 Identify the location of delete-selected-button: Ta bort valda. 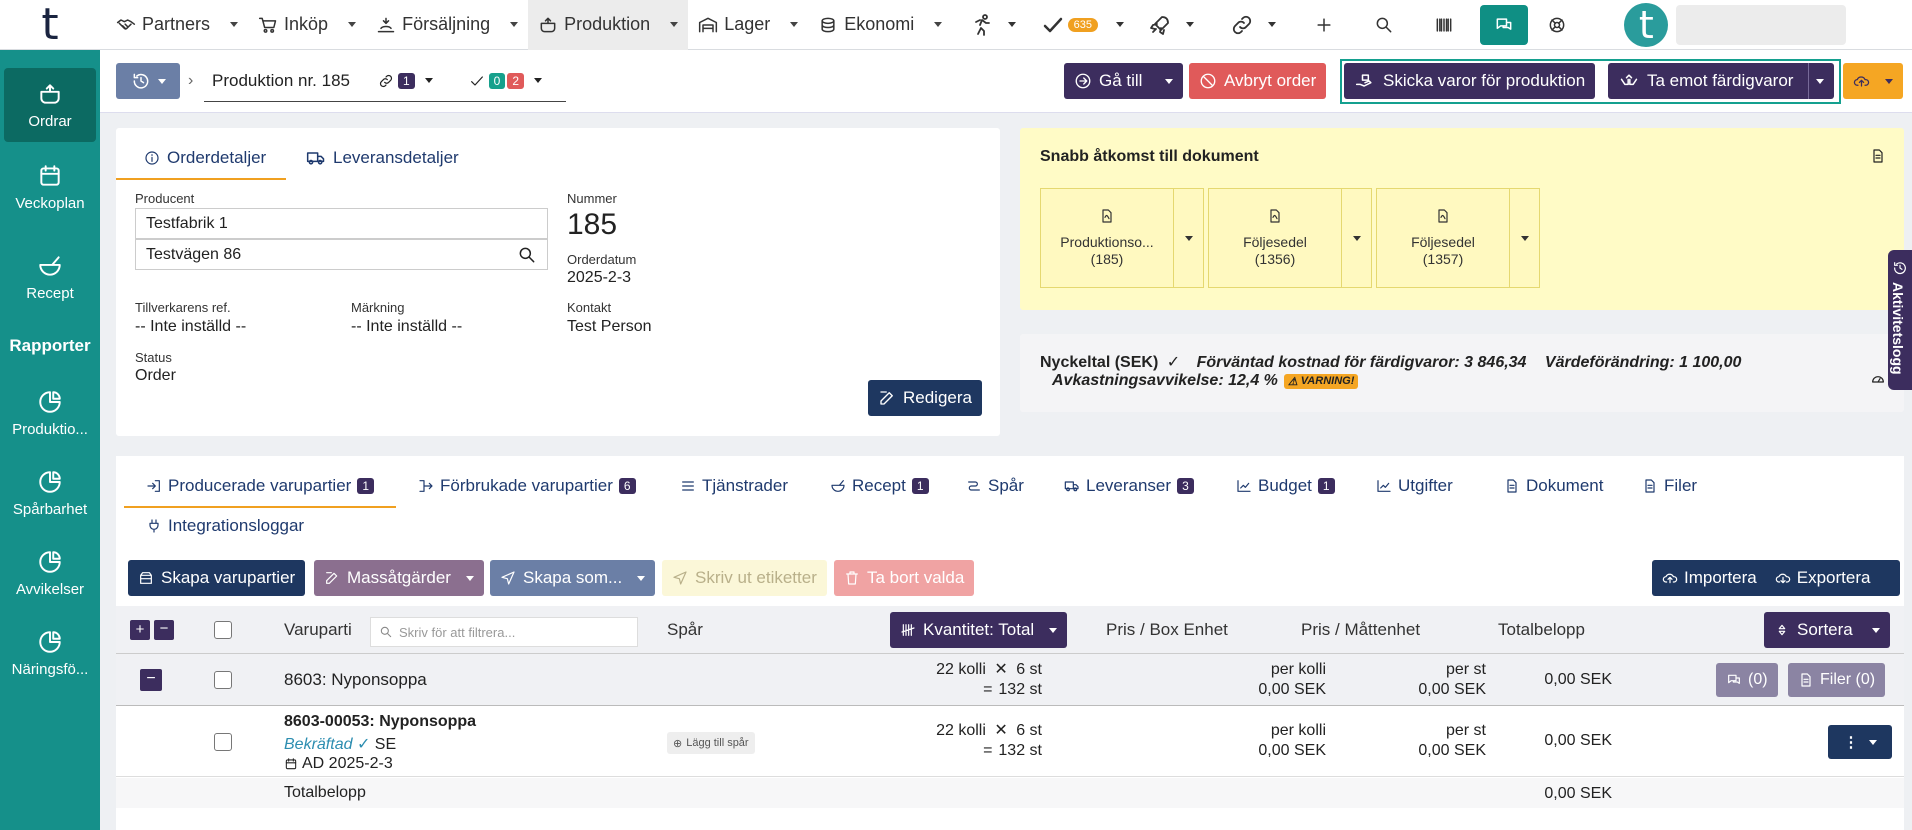
(904, 578).